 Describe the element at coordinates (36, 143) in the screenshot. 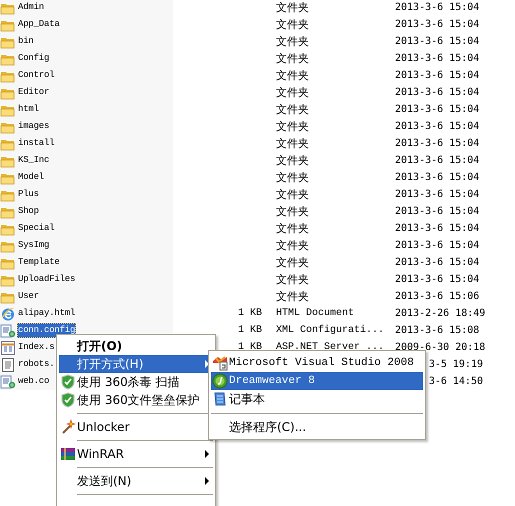

I see `file-name: install` at that location.